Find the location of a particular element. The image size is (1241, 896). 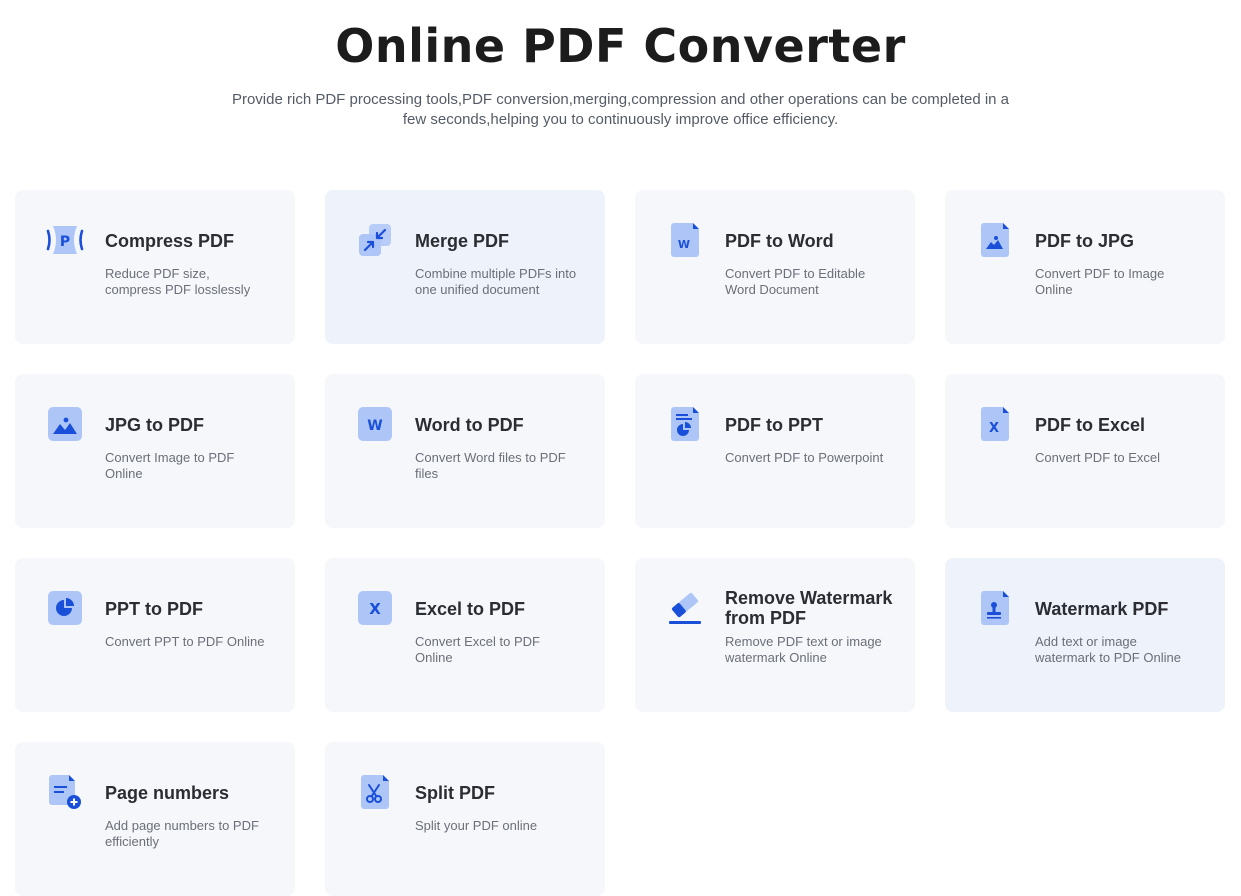

pie-chart-icon is located at coordinates (65, 608).